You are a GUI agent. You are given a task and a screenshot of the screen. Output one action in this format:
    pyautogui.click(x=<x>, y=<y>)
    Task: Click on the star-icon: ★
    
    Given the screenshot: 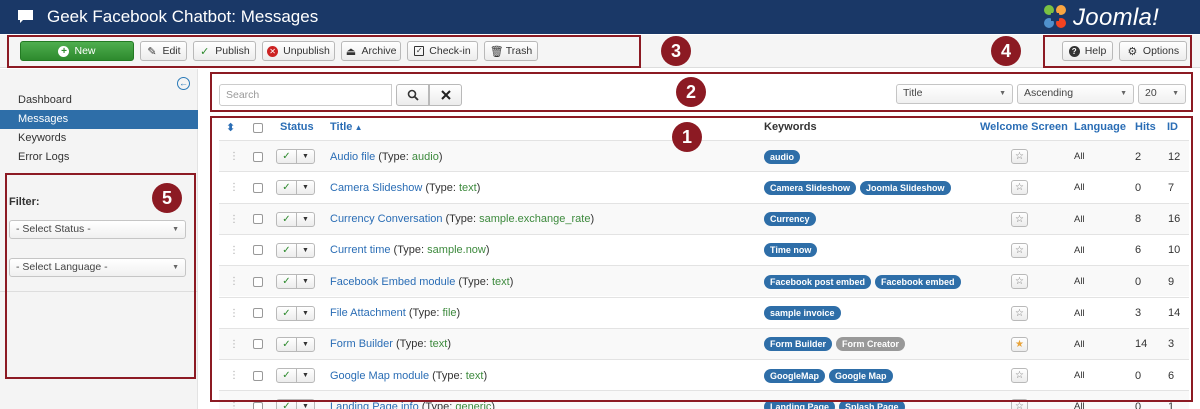 What is the action you would take?
    pyautogui.click(x=1019, y=344)
    